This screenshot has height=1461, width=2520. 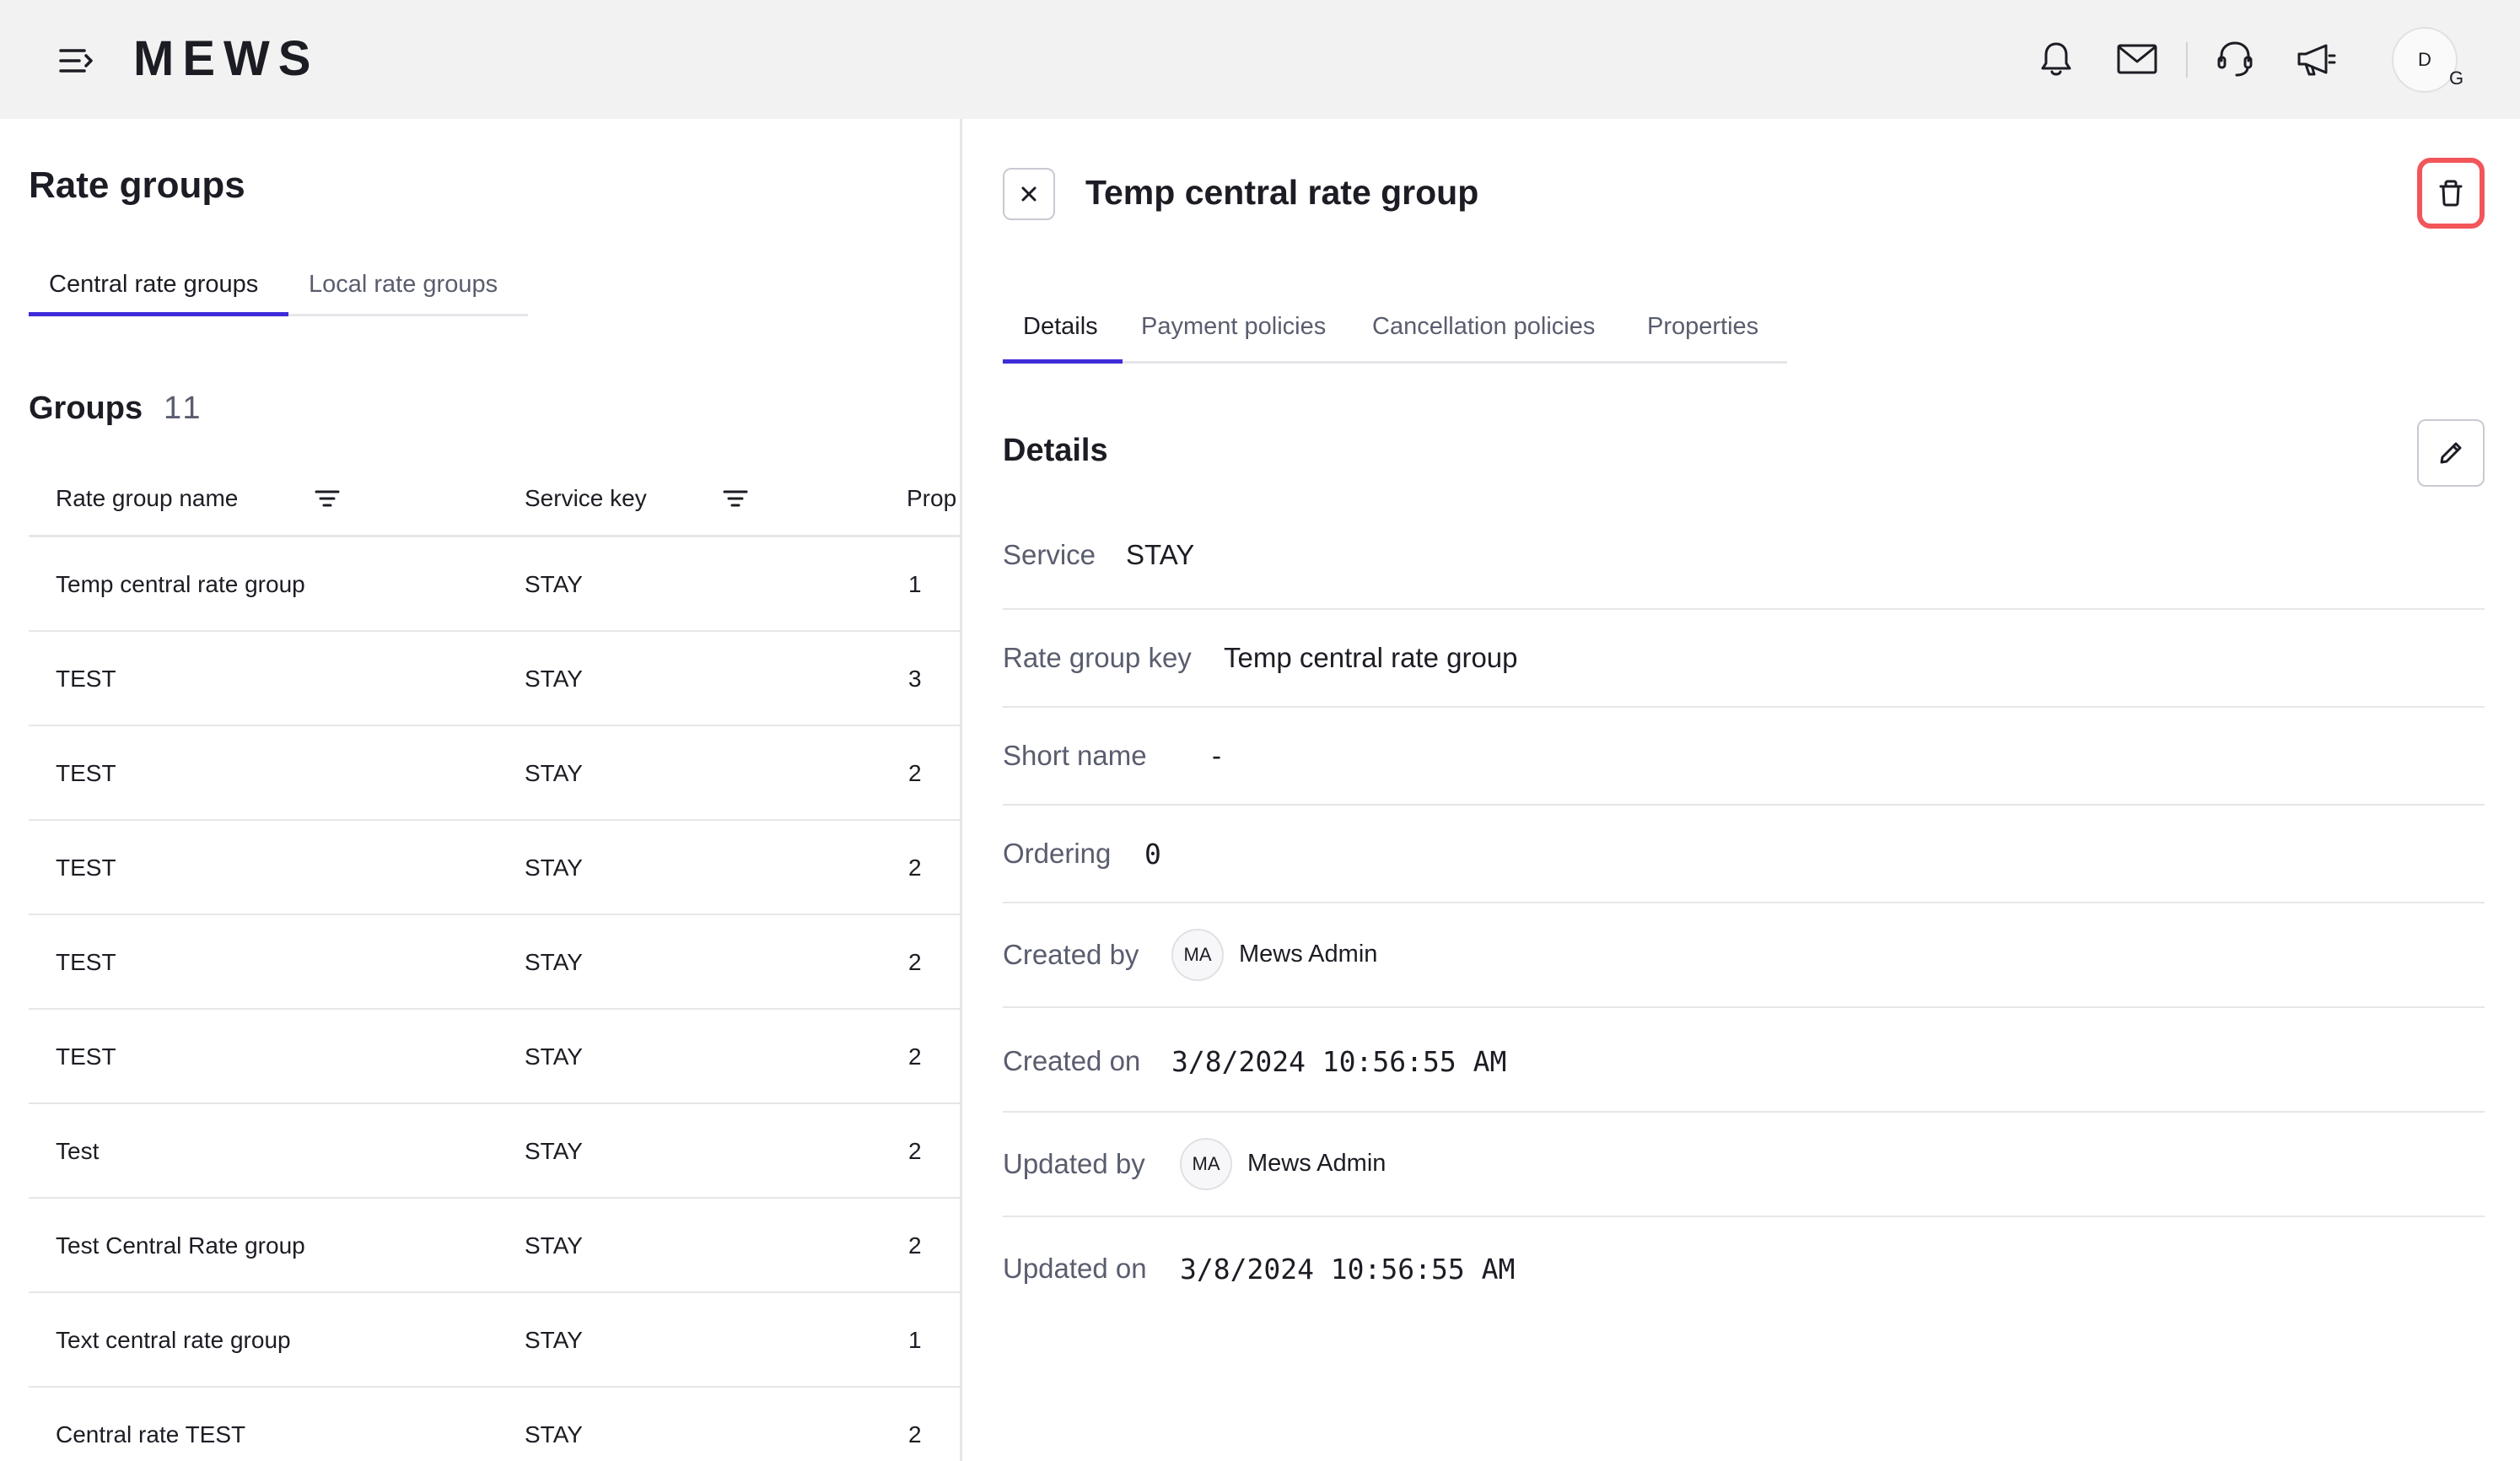 I want to click on column-header-rate-group-name: Rate group name, so click(x=147, y=498).